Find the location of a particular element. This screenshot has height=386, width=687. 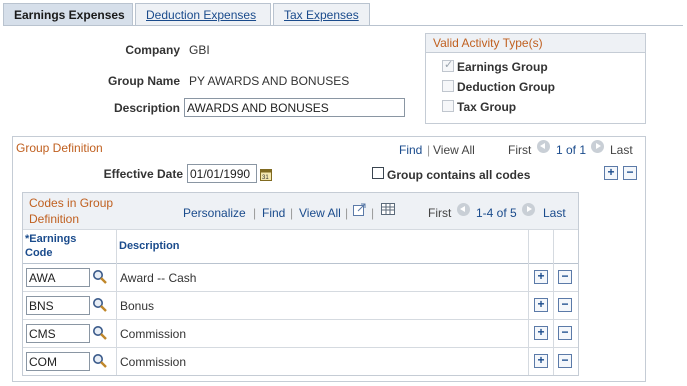

grid-header-bottom-line is located at coordinates (300, 263).